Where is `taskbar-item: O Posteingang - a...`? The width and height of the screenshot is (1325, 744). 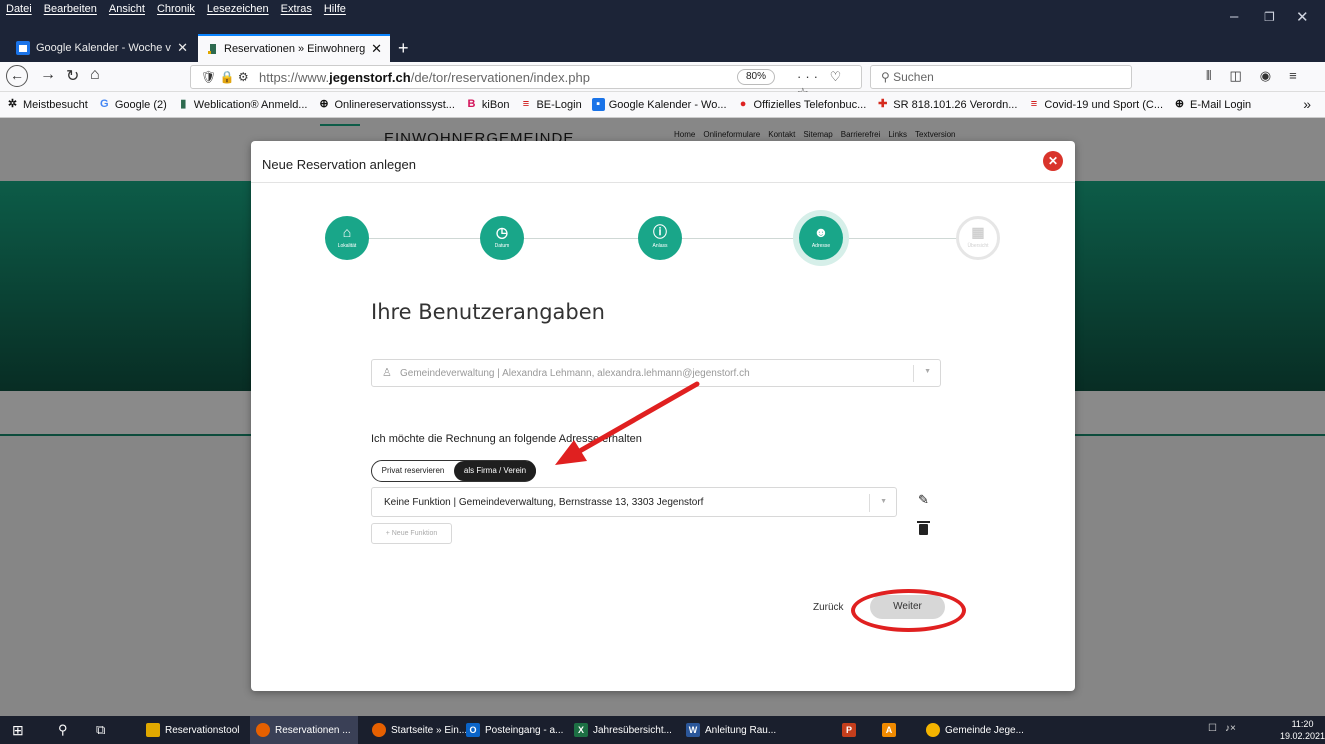
taskbar-item: O Posteingang - a... is located at coordinates (514, 730).